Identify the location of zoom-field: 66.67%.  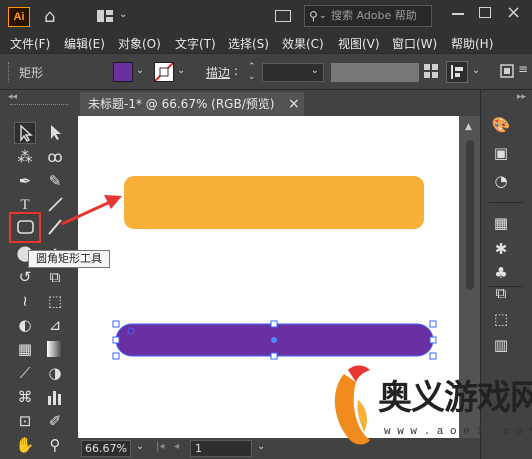
(106, 448).